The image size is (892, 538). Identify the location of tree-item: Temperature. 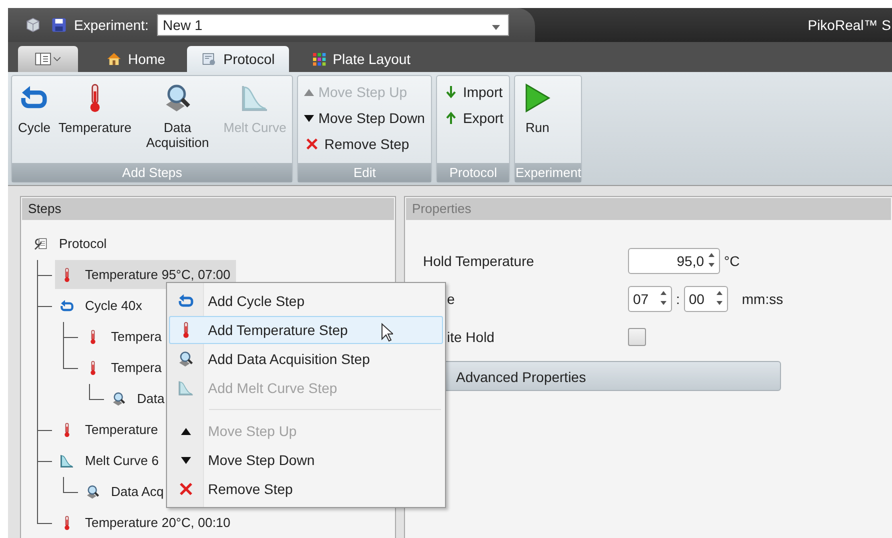
(109, 429).